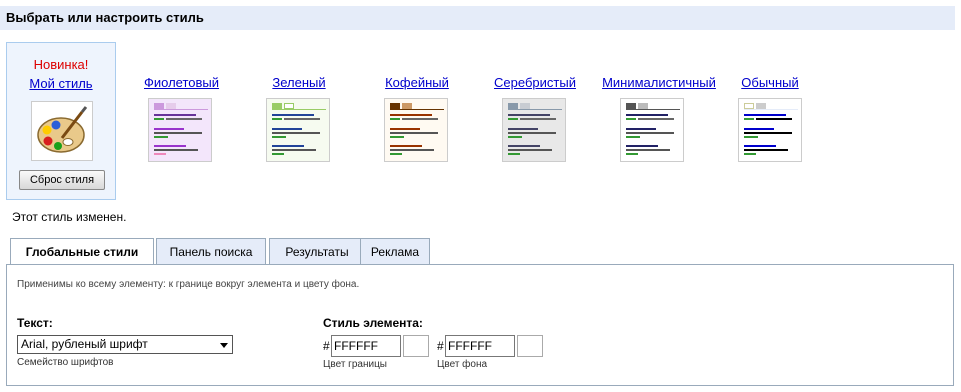 Image resolution: width=961 pixels, height=392 pixels. What do you see at coordinates (61, 83) in the screenshot?
I see `my-style-link: Мой стиль` at bounding box center [61, 83].